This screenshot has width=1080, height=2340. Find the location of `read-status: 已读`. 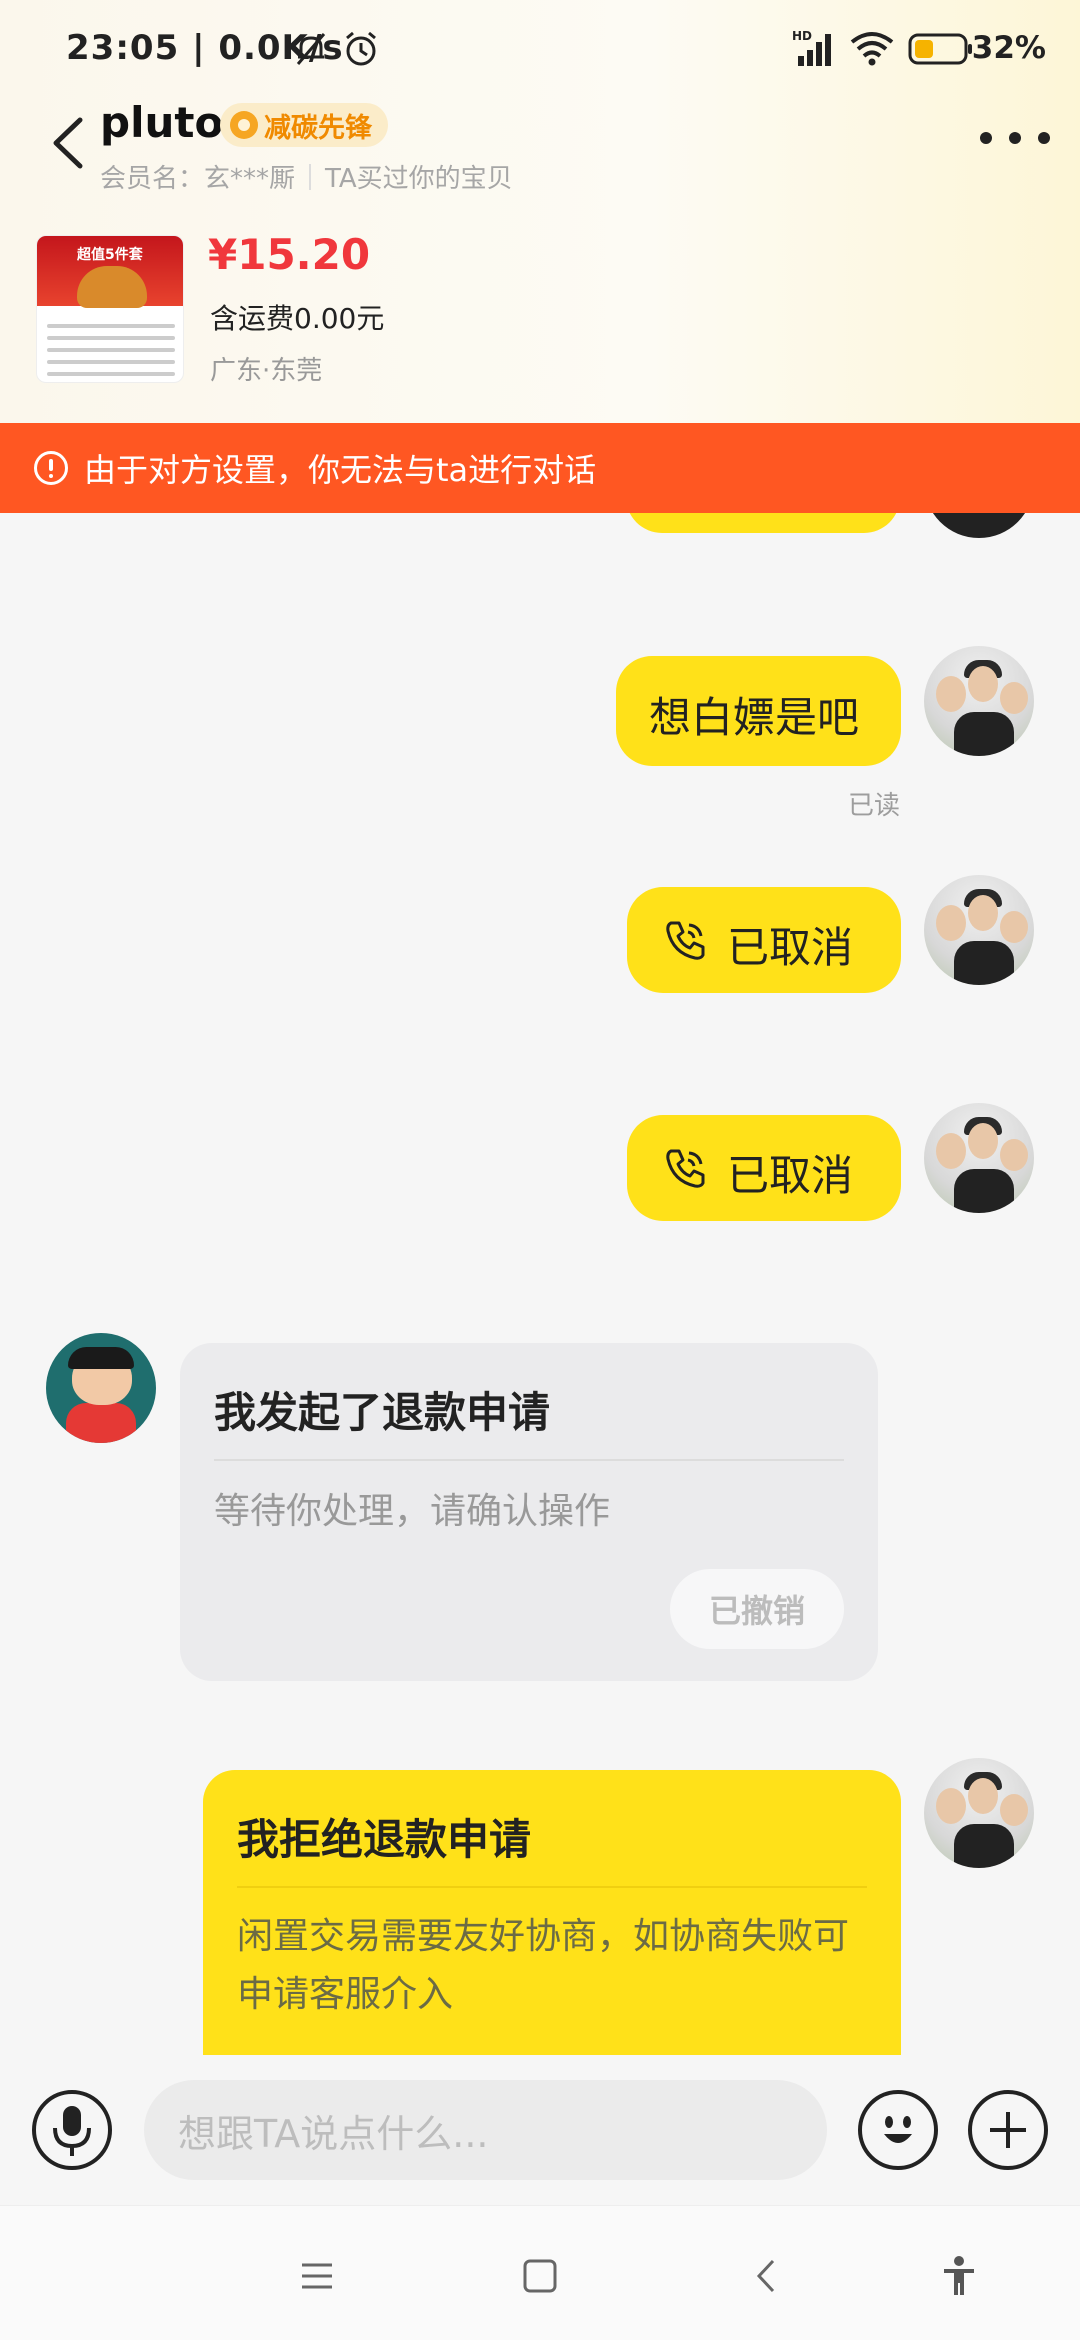

read-status: 已读 is located at coordinates (874, 806).